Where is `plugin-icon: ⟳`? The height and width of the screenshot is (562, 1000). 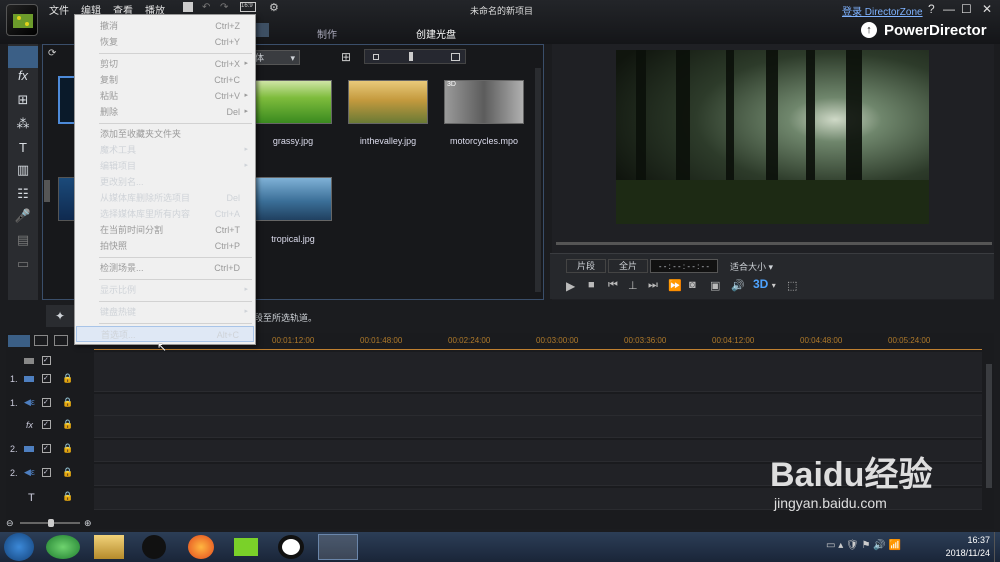 plugin-icon: ⟳ is located at coordinates (52, 53).